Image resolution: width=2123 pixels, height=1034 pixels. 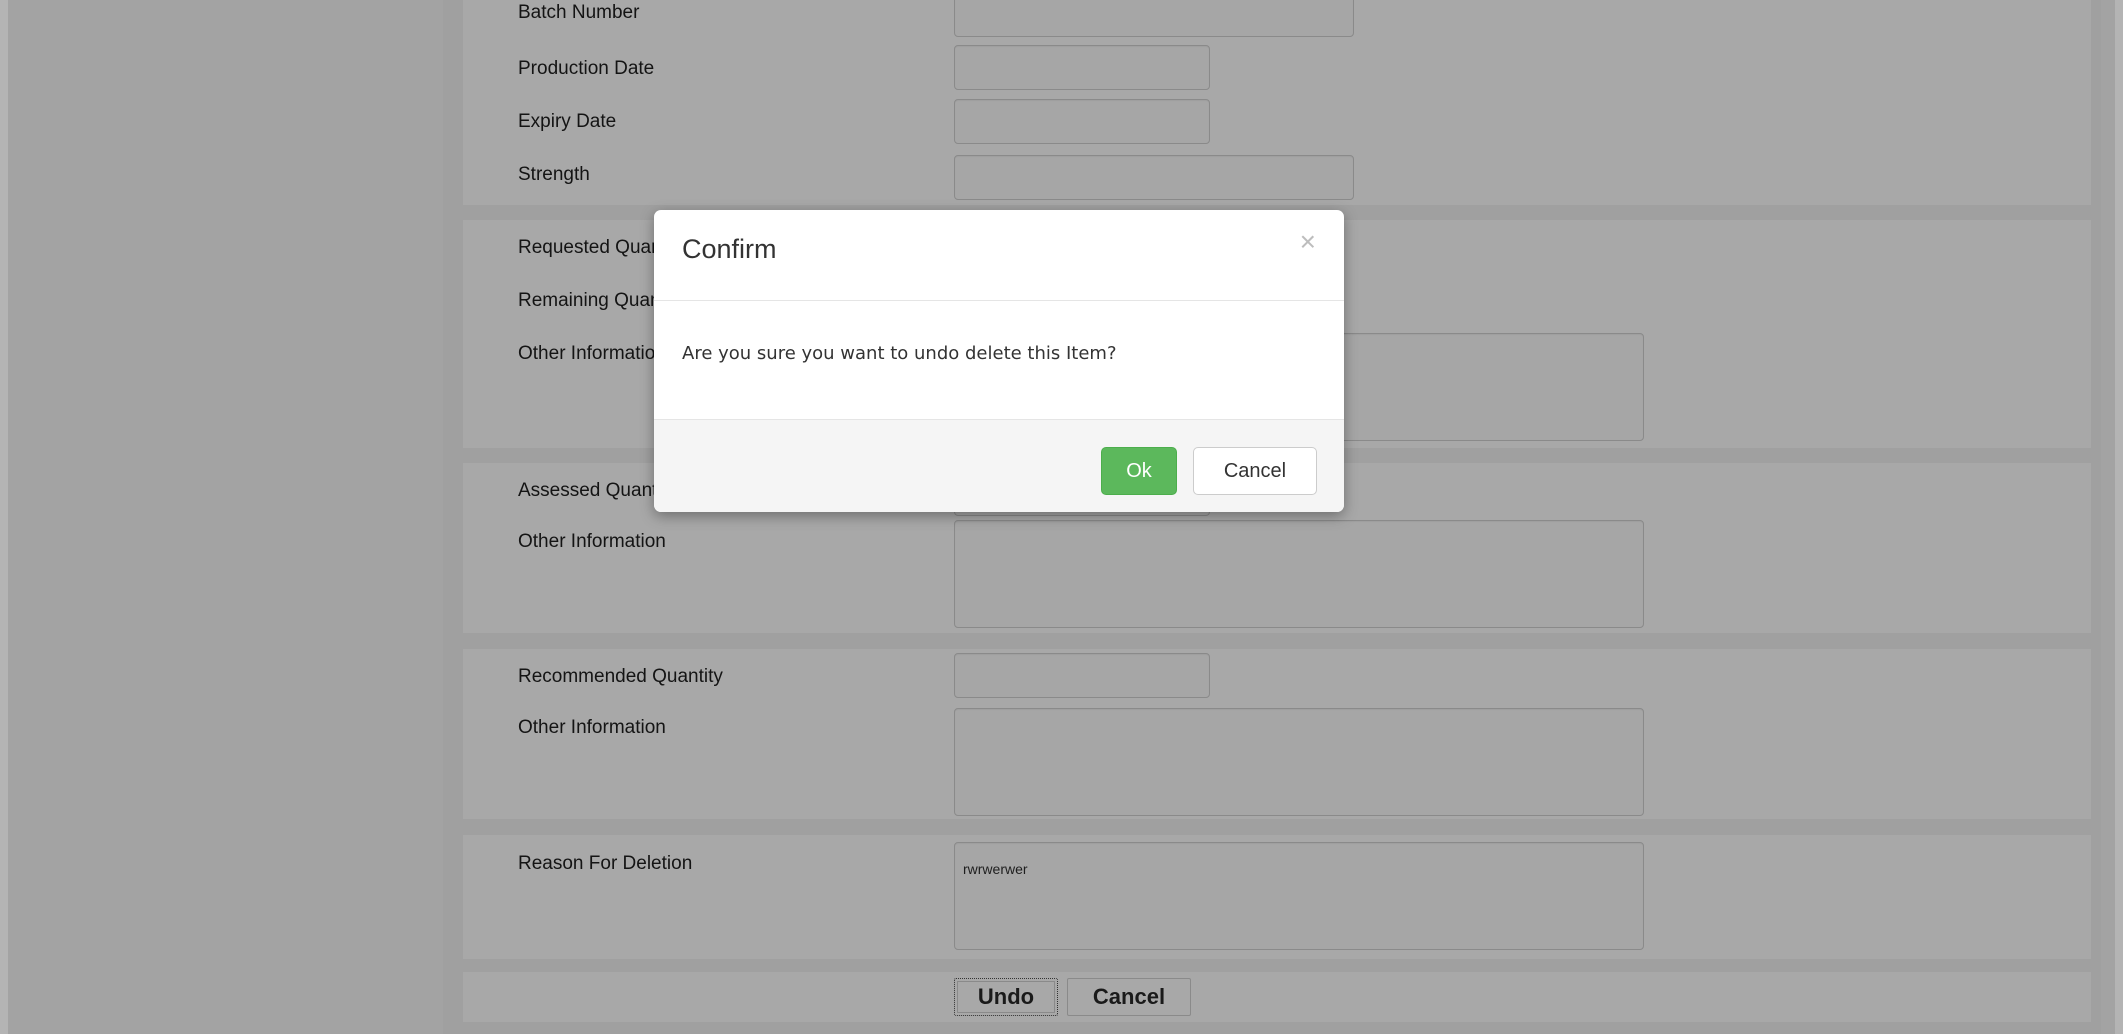 What do you see at coordinates (1308, 242) in the screenshot?
I see `close-icon: ×` at bounding box center [1308, 242].